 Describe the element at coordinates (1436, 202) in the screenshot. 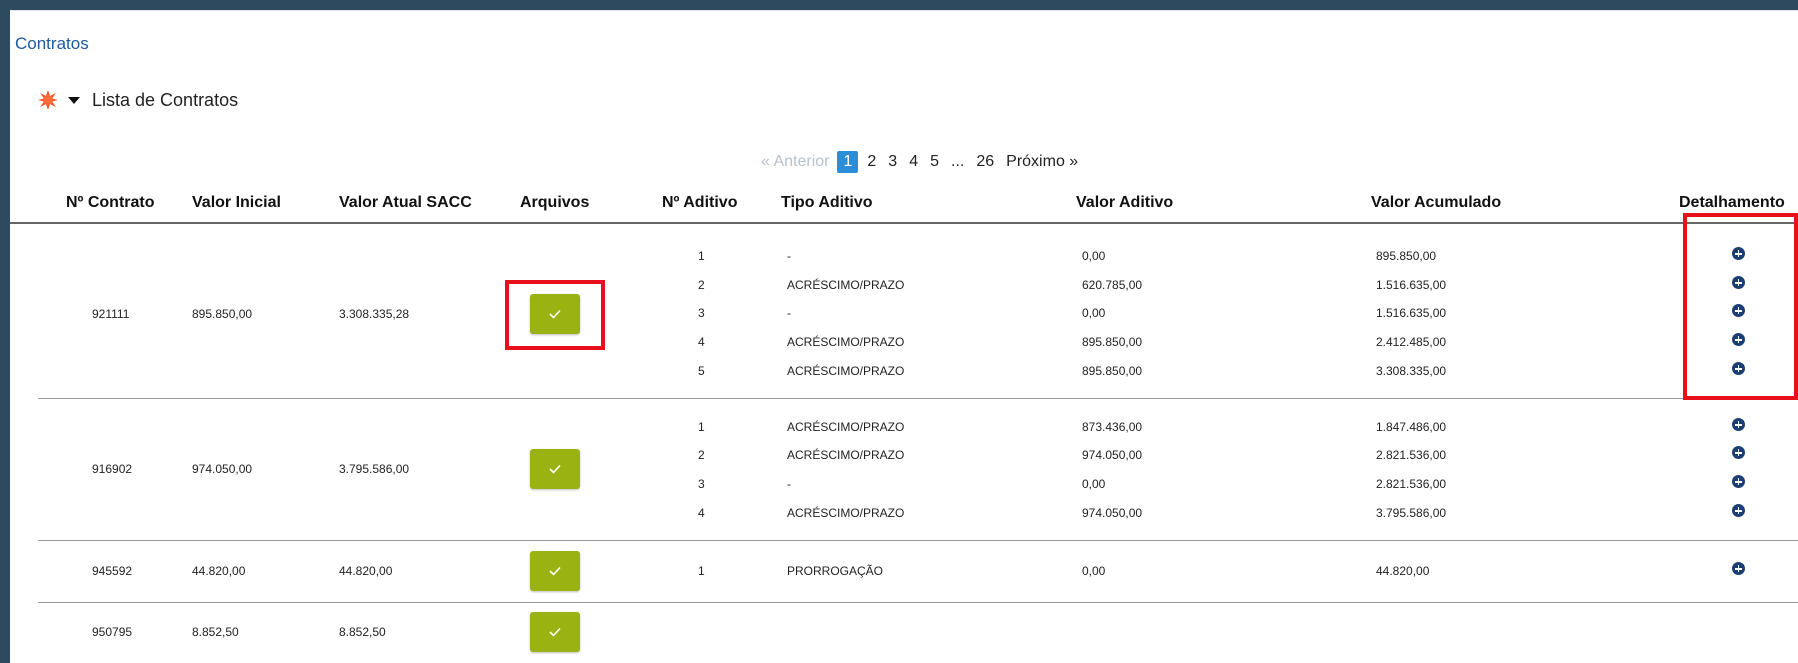

I see `col-header-acumulado: Valor Acumulado` at that location.